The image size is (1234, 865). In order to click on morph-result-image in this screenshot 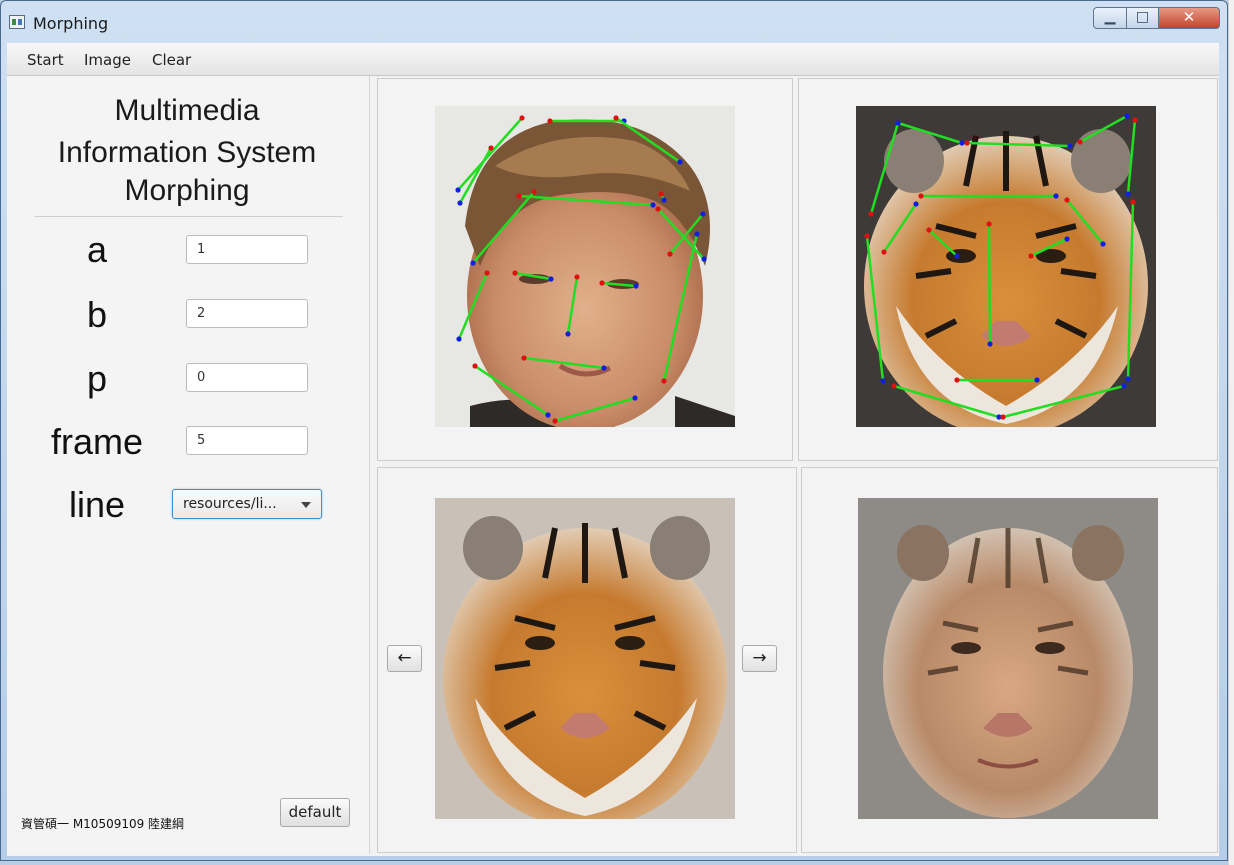, I will do `click(1008, 658)`.